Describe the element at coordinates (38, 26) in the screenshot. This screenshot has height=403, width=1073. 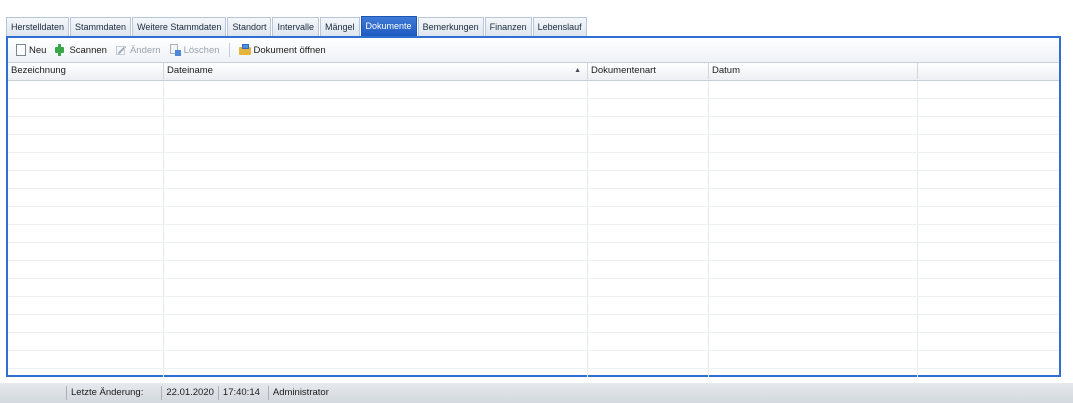
I see `tab-herstelldaten: Herstelldaten` at that location.